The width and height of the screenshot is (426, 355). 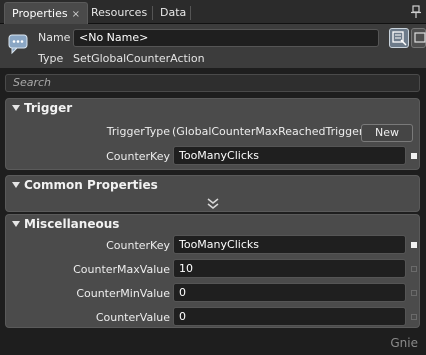 What do you see at coordinates (289, 316) in the screenshot?
I see `counter-value-input: 0` at bounding box center [289, 316].